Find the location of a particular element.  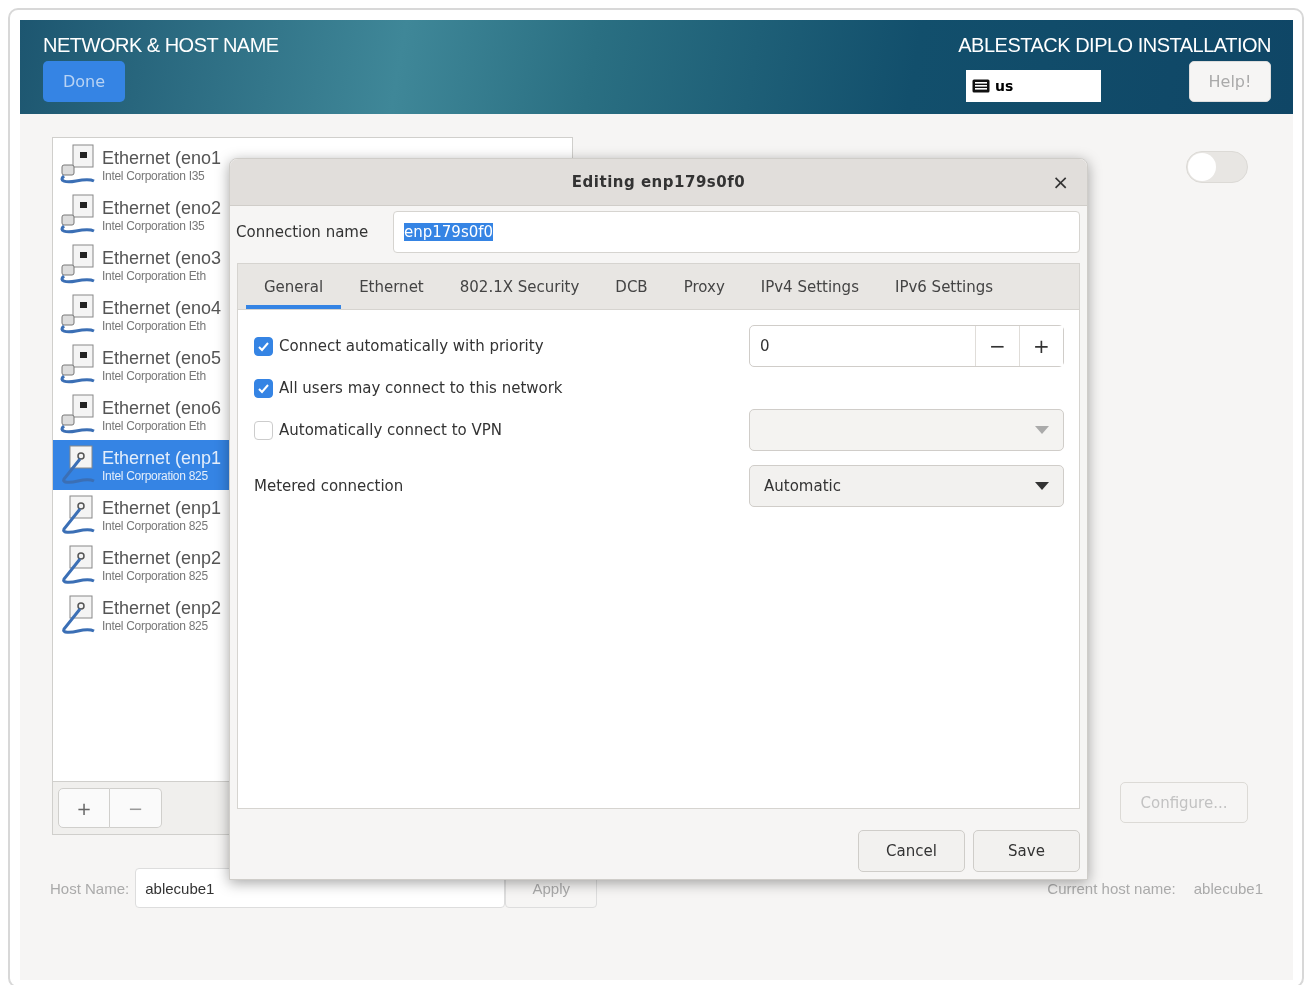

connection-name: Ethernet (eno2 is located at coordinates (162, 208).